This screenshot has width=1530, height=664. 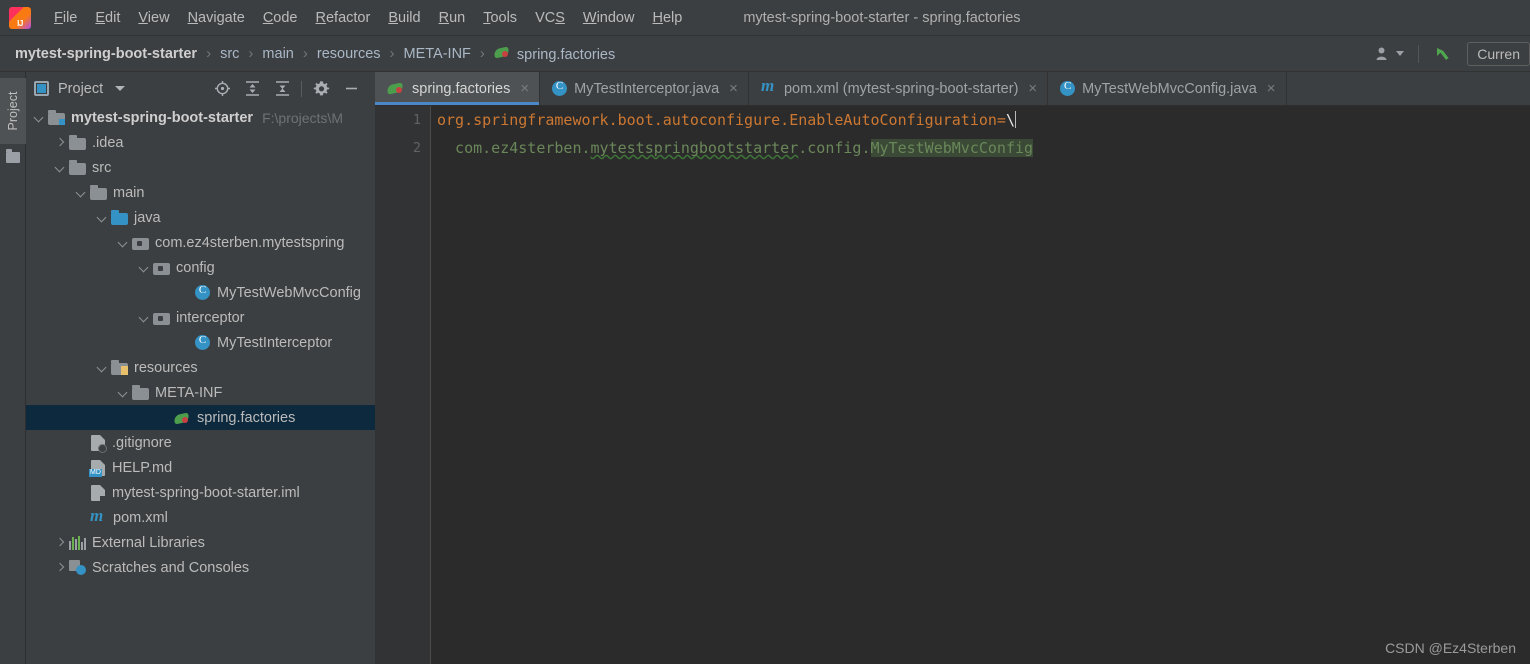 What do you see at coordinates (200, 342) in the screenshot?
I see `tree-node: MyTestInterceptor` at bounding box center [200, 342].